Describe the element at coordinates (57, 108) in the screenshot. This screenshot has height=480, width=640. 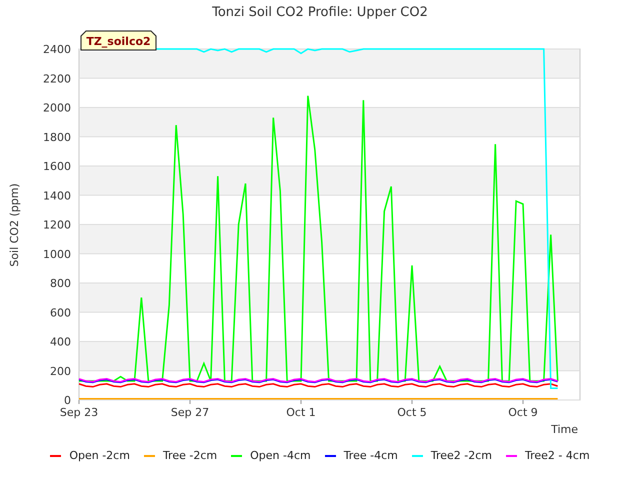
I see `y-tick-label: 2000` at that location.